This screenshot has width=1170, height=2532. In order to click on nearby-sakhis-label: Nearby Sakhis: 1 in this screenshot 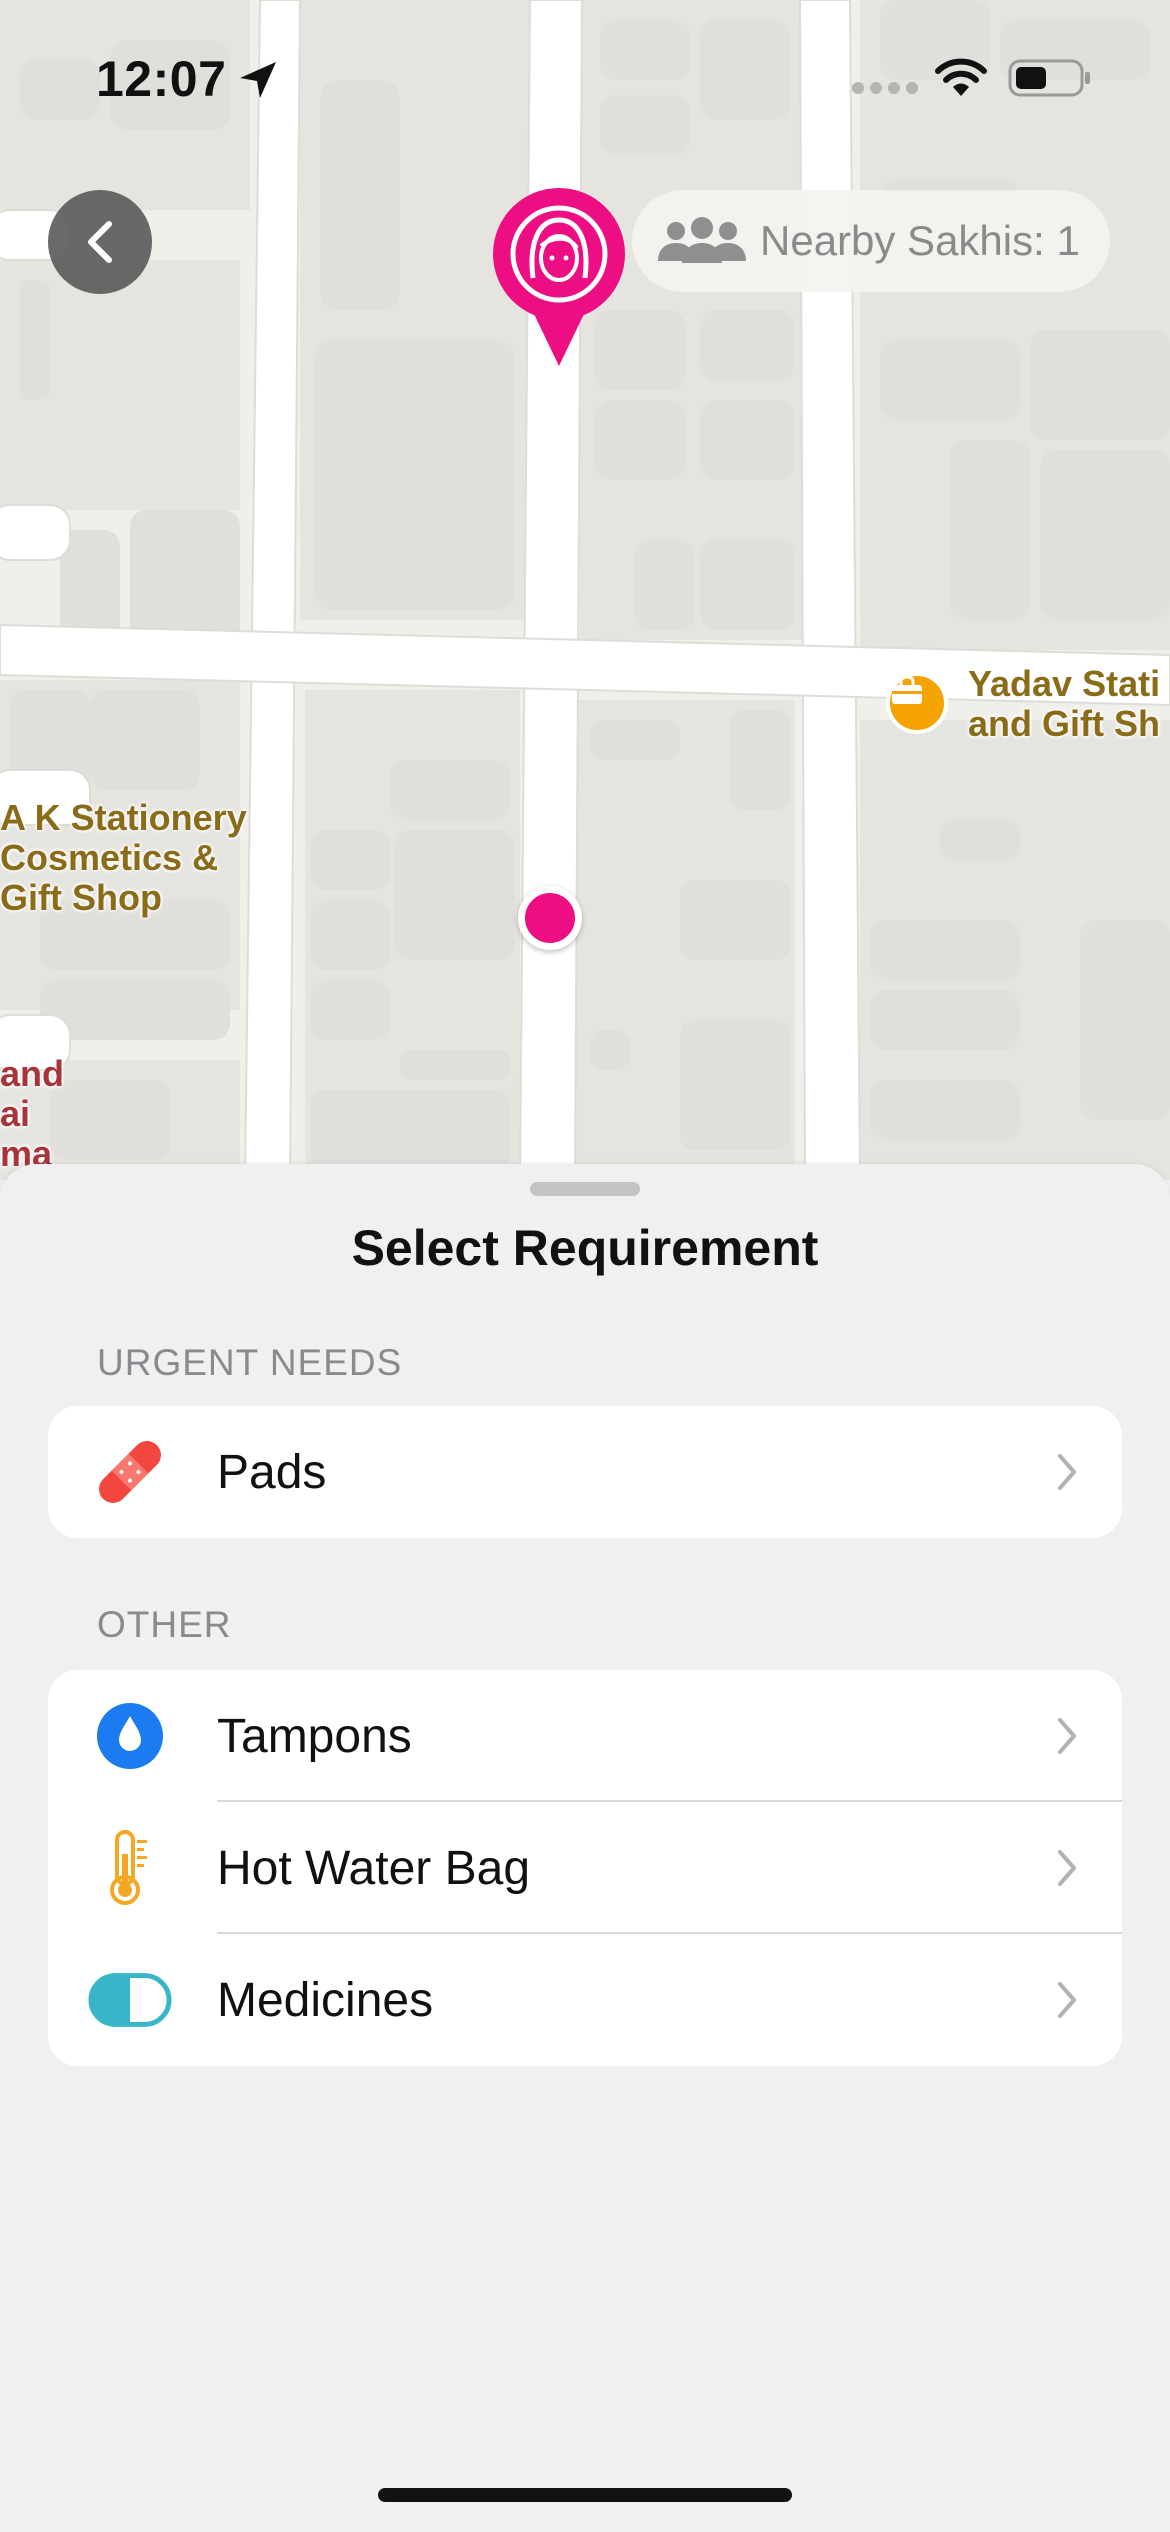, I will do `click(920, 240)`.